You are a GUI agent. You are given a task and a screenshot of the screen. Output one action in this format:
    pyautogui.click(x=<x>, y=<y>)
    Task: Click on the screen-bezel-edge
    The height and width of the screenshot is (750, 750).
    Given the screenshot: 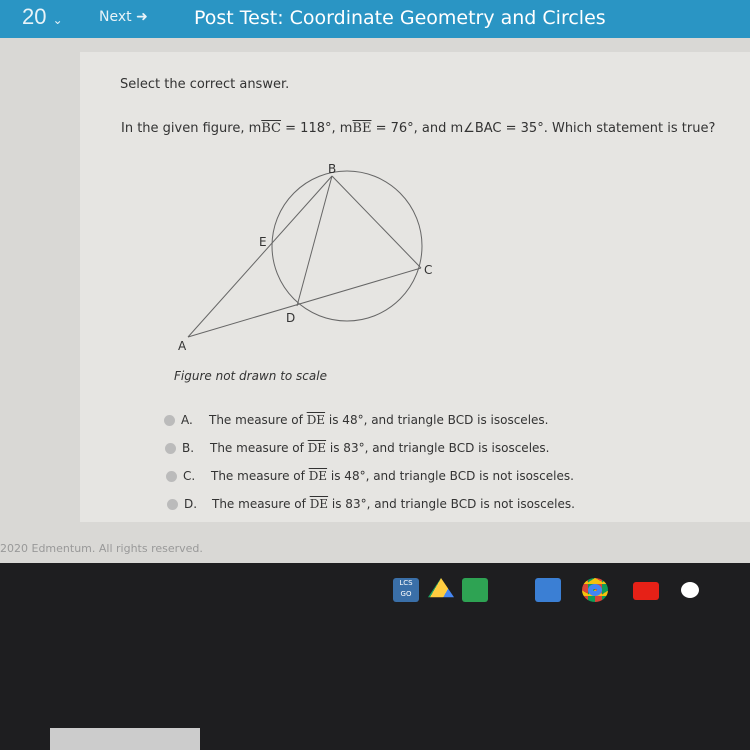 What is the action you would take?
    pyautogui.click(x=125, y=739)
    